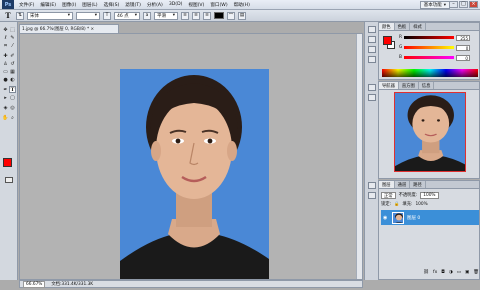 This screenshot has height=290, width=480. I want to click on marquee-tool-icon: ⬚, so click(12, 29).